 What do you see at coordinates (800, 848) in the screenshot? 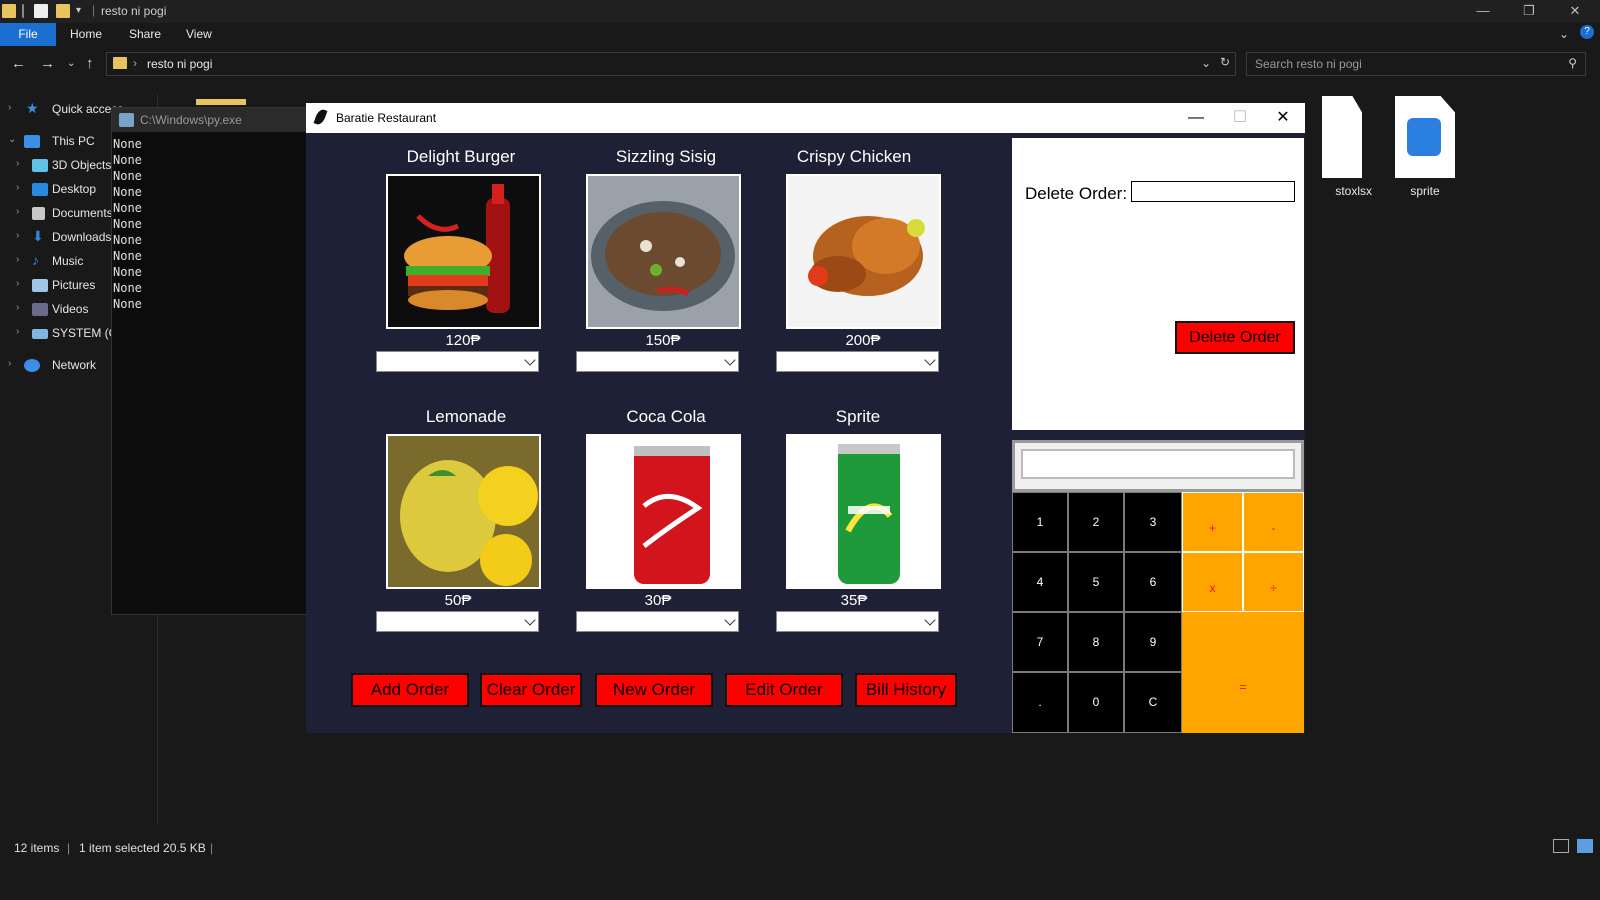
I see `status-bar: 12 items | 1 item selected 20.5 KB |` at bounding box center [800, 848].